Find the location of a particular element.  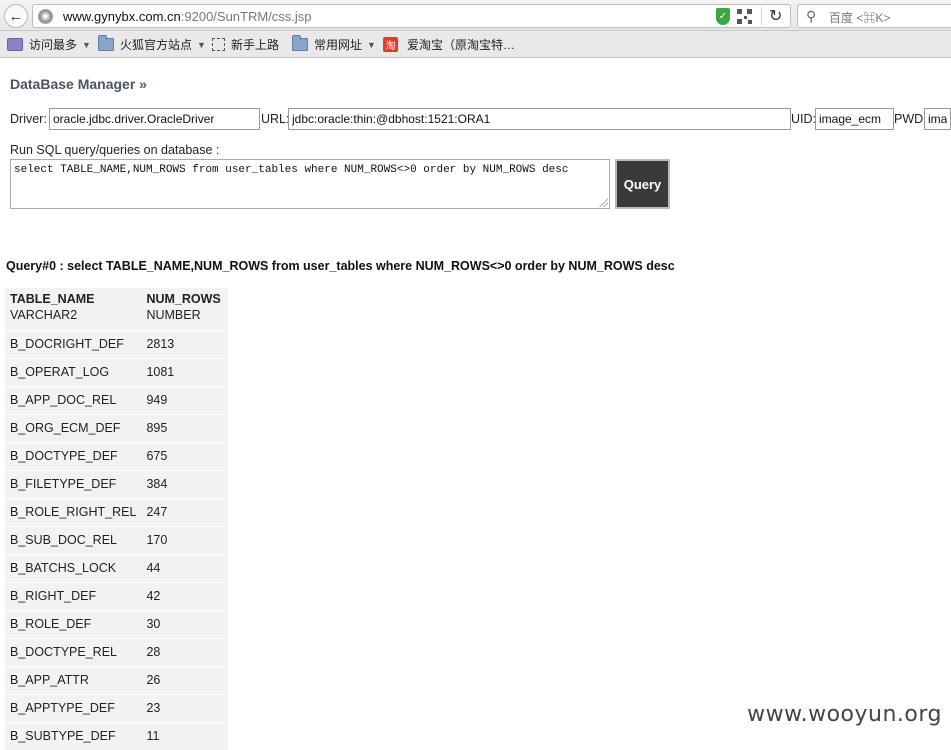

num-rows-cell: 675 is located at coordinates (185, 455).